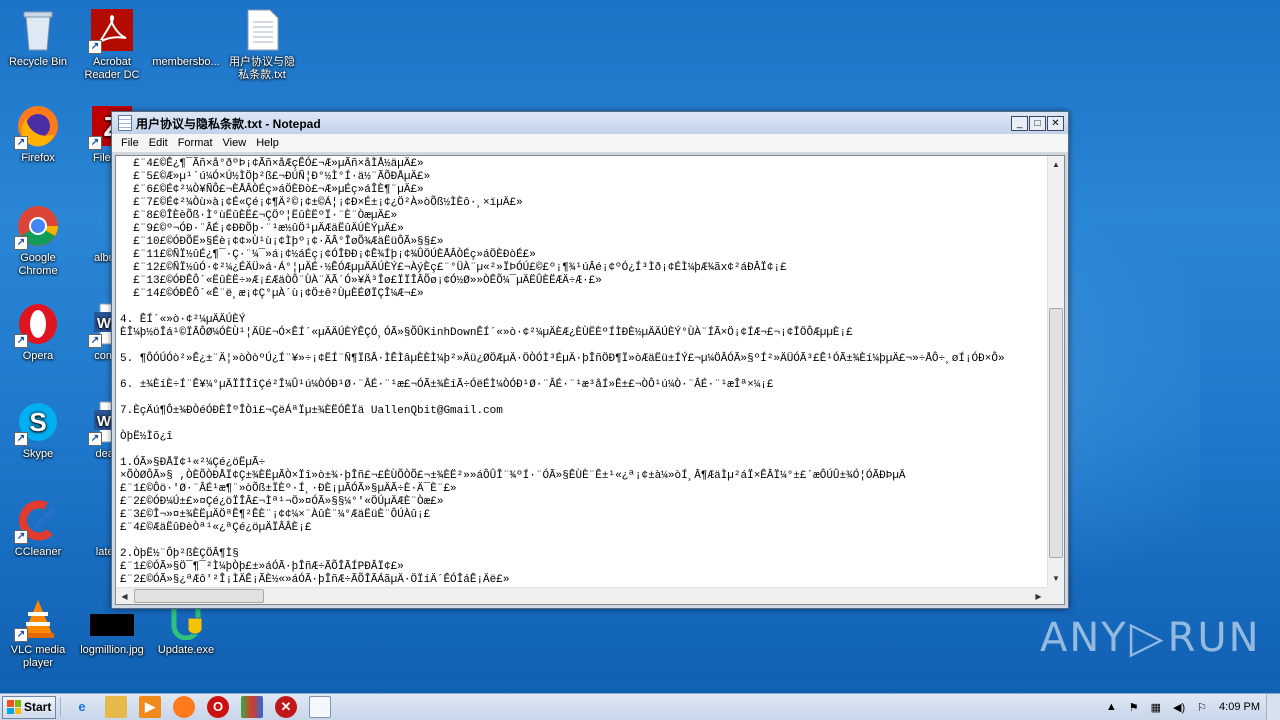 The height and width of the screenshot is (720, 1280). What do you see at coordinates (1055, 123) in the screenshot?
I see `close-button: ✕` at bounding box center [1055, 123].